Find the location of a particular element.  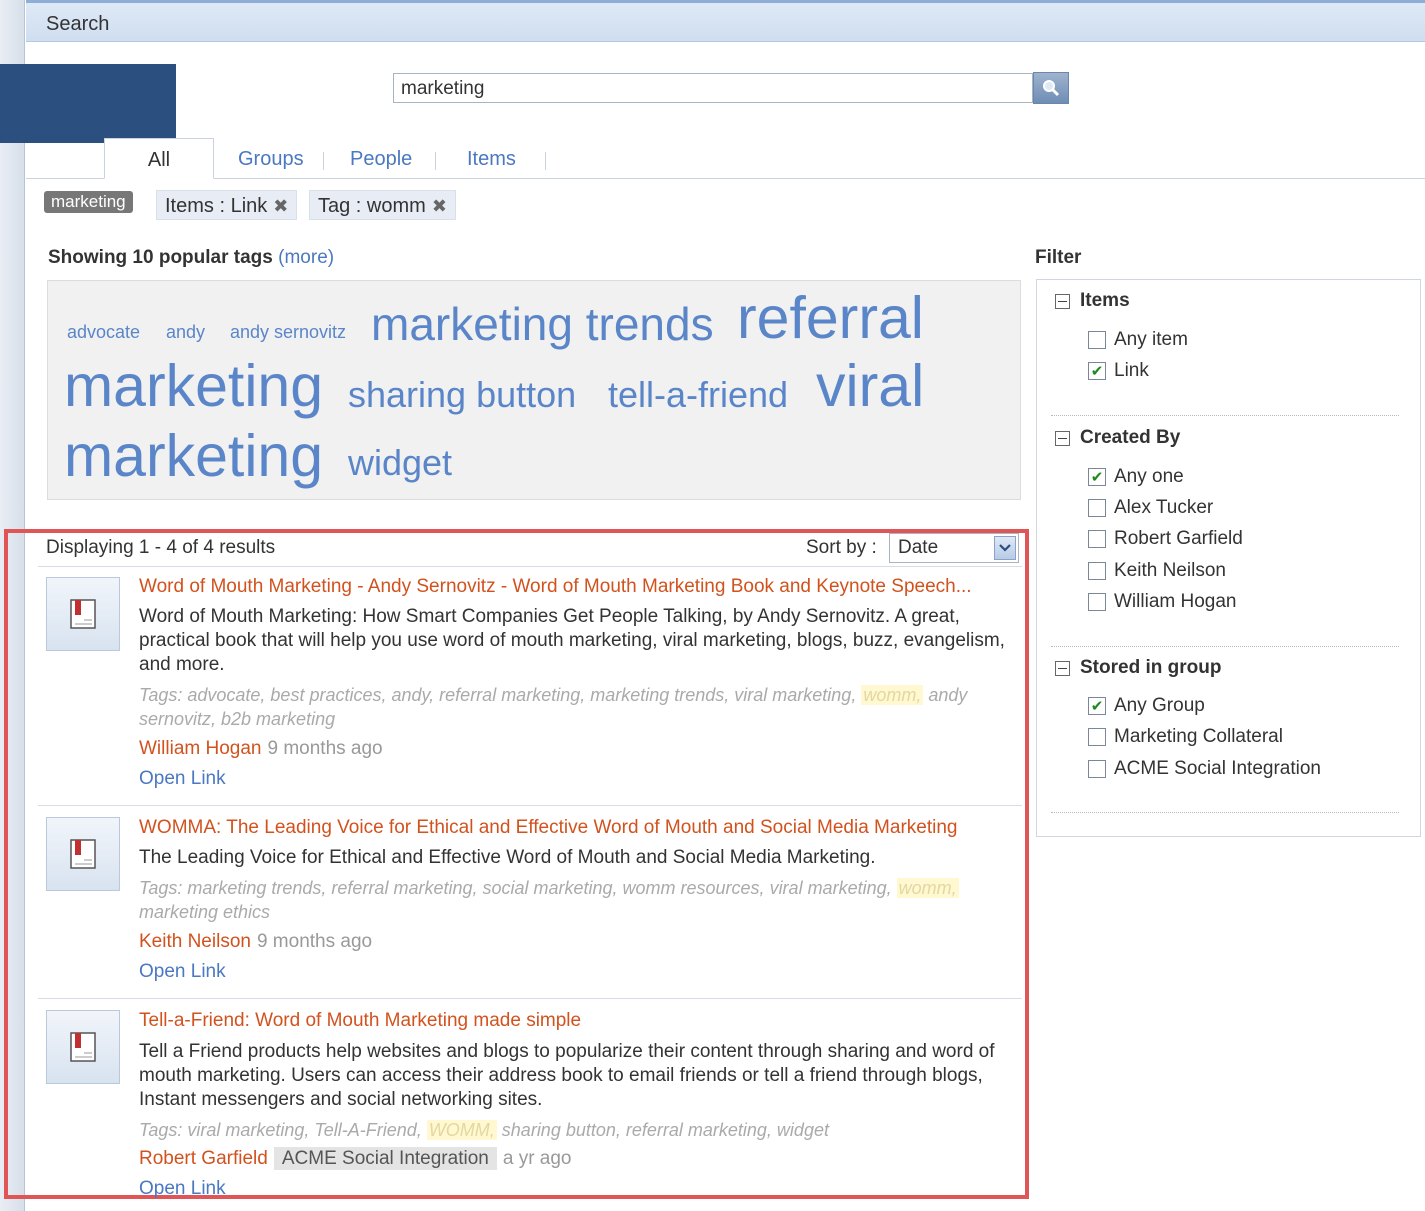

filter-option: Marketing Collateral is located at coordinates (1185, 737).